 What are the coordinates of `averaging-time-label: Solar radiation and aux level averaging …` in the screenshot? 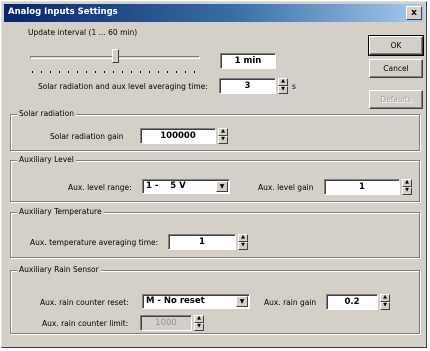 It's located at (123, 86).